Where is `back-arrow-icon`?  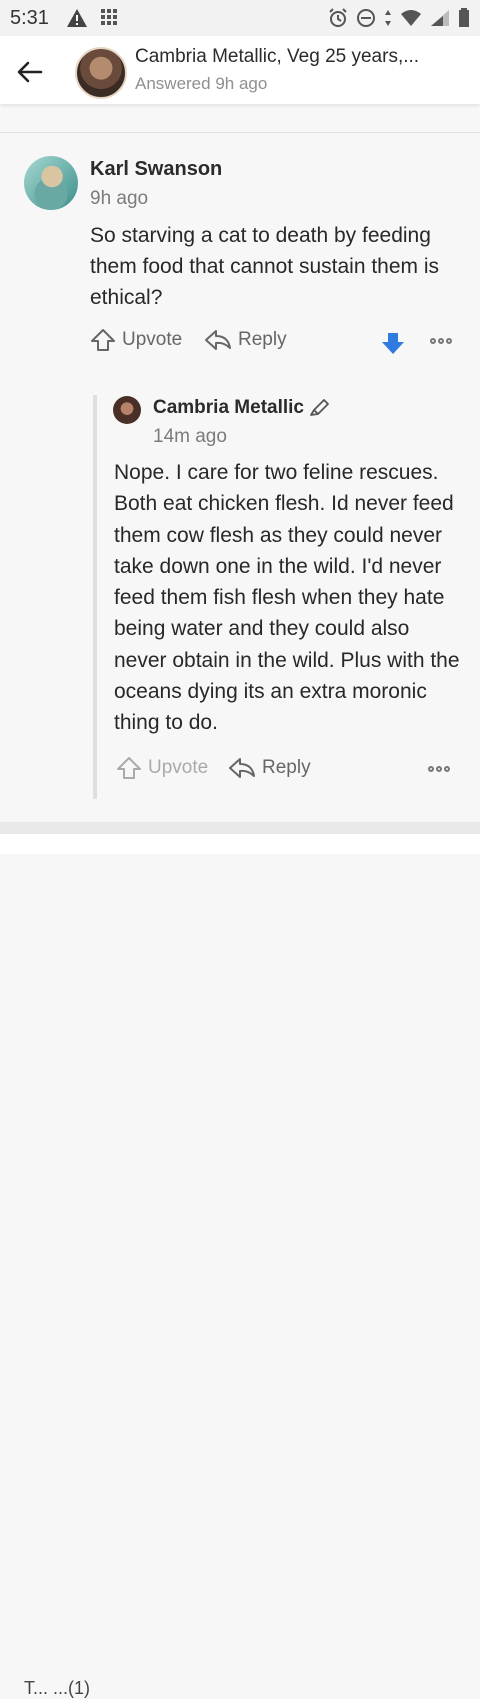
back-arrow-icon is located at coordinates (30, 72).